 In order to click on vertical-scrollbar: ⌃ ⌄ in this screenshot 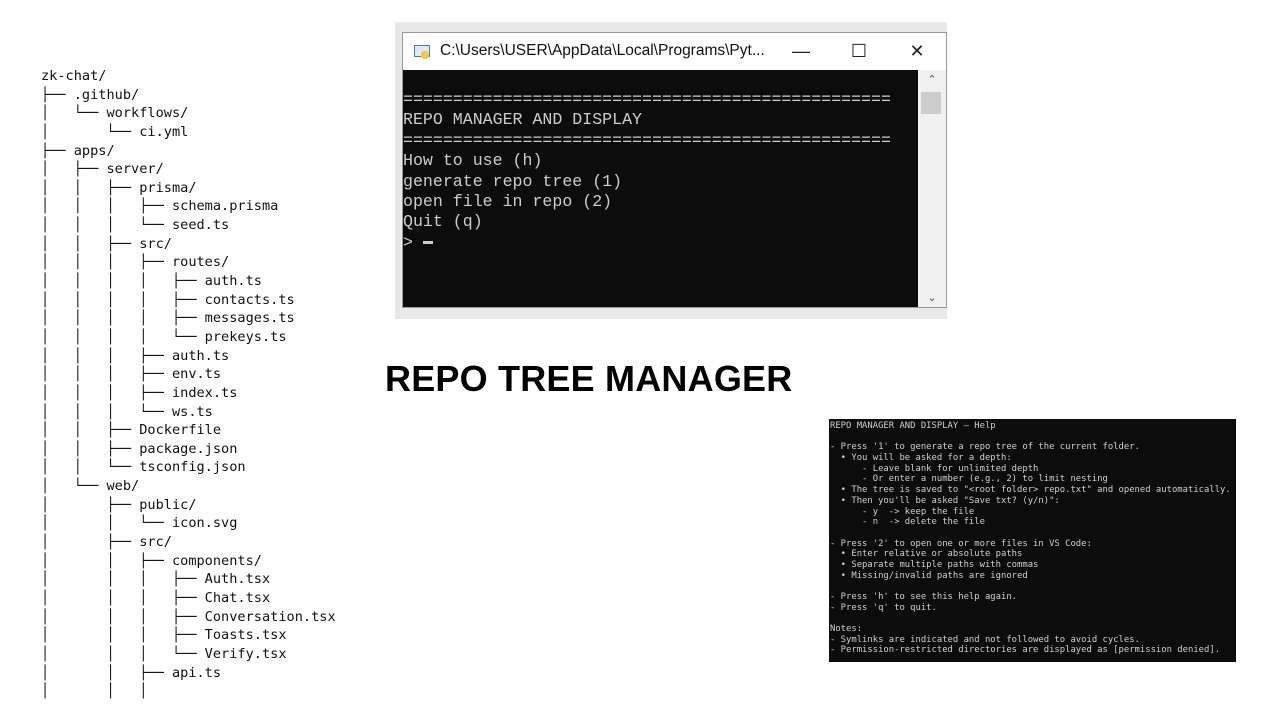, I will do `click(932, 188)`.